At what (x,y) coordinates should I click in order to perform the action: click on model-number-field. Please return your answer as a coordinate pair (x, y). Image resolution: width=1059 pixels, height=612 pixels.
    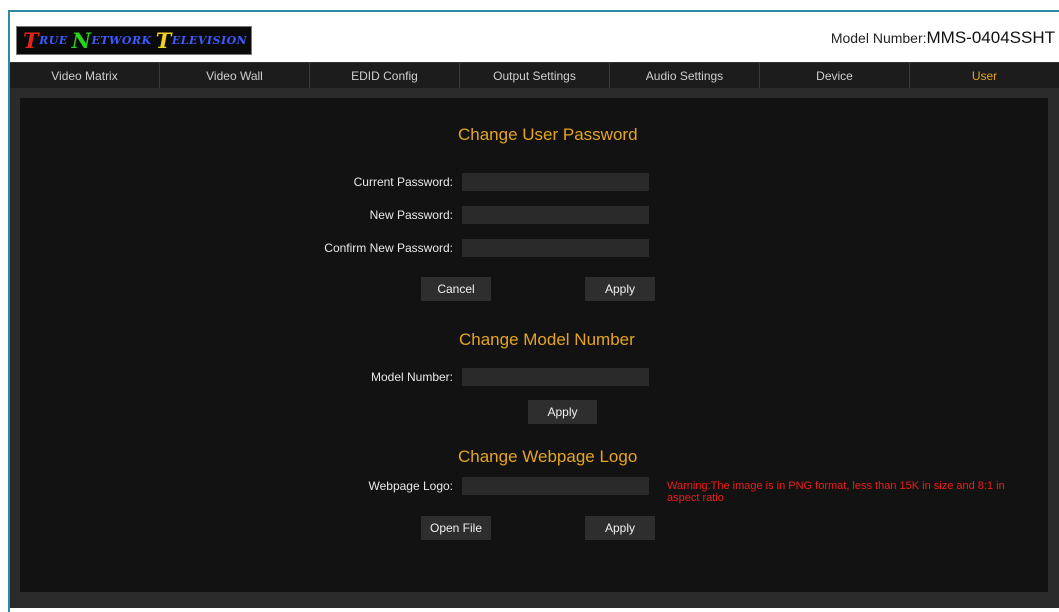
    Looking at the image, I should click on (555, 377).